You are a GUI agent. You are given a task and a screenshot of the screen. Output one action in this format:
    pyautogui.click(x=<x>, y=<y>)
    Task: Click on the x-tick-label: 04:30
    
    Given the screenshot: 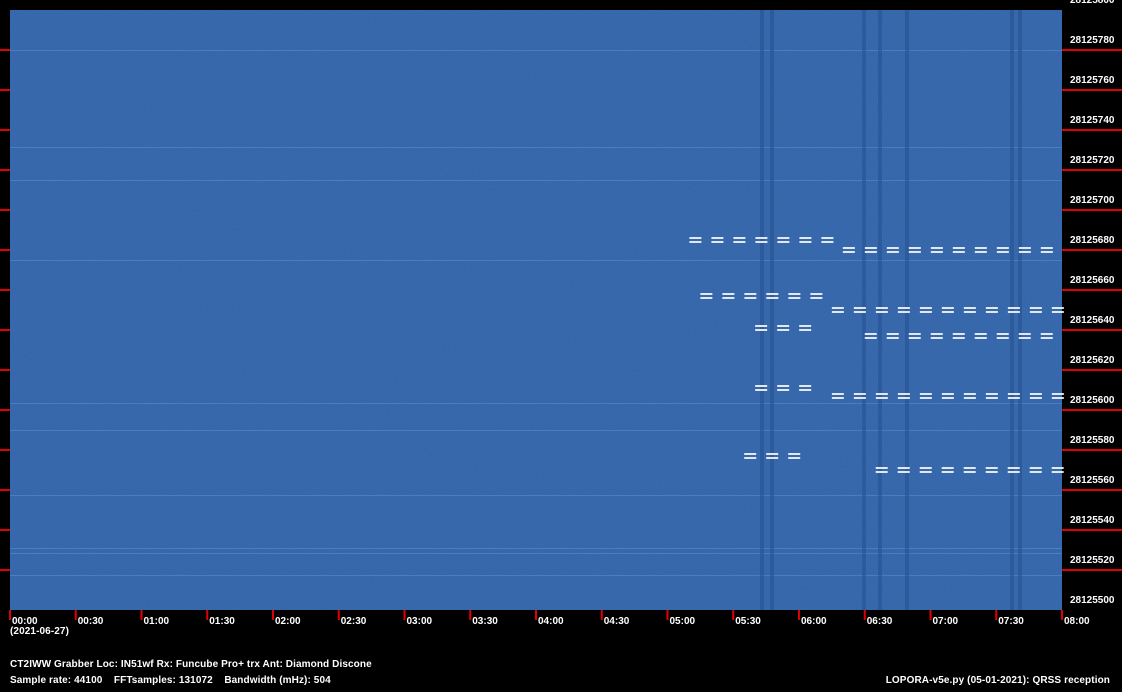 What is the action you would take?
    pyautogui.click(x=617, y=621)
    